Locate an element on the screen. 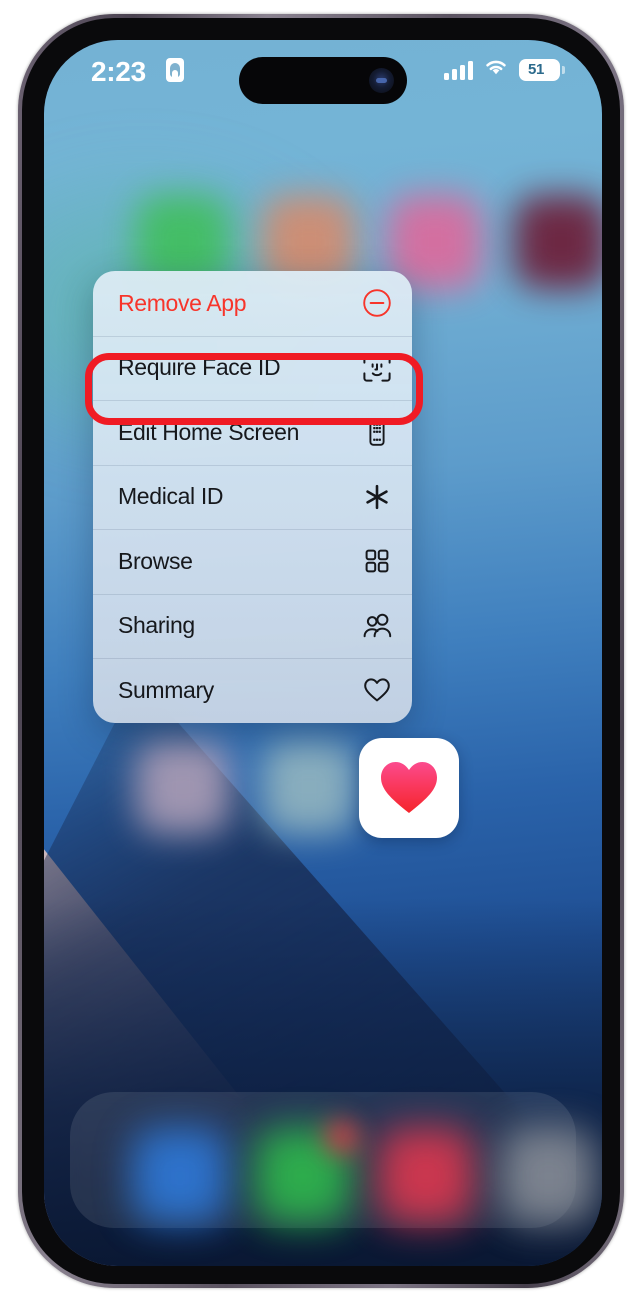 The width and height of the screenshot is (642, 1301). dynamic-island is located at coordinates (323, 80).